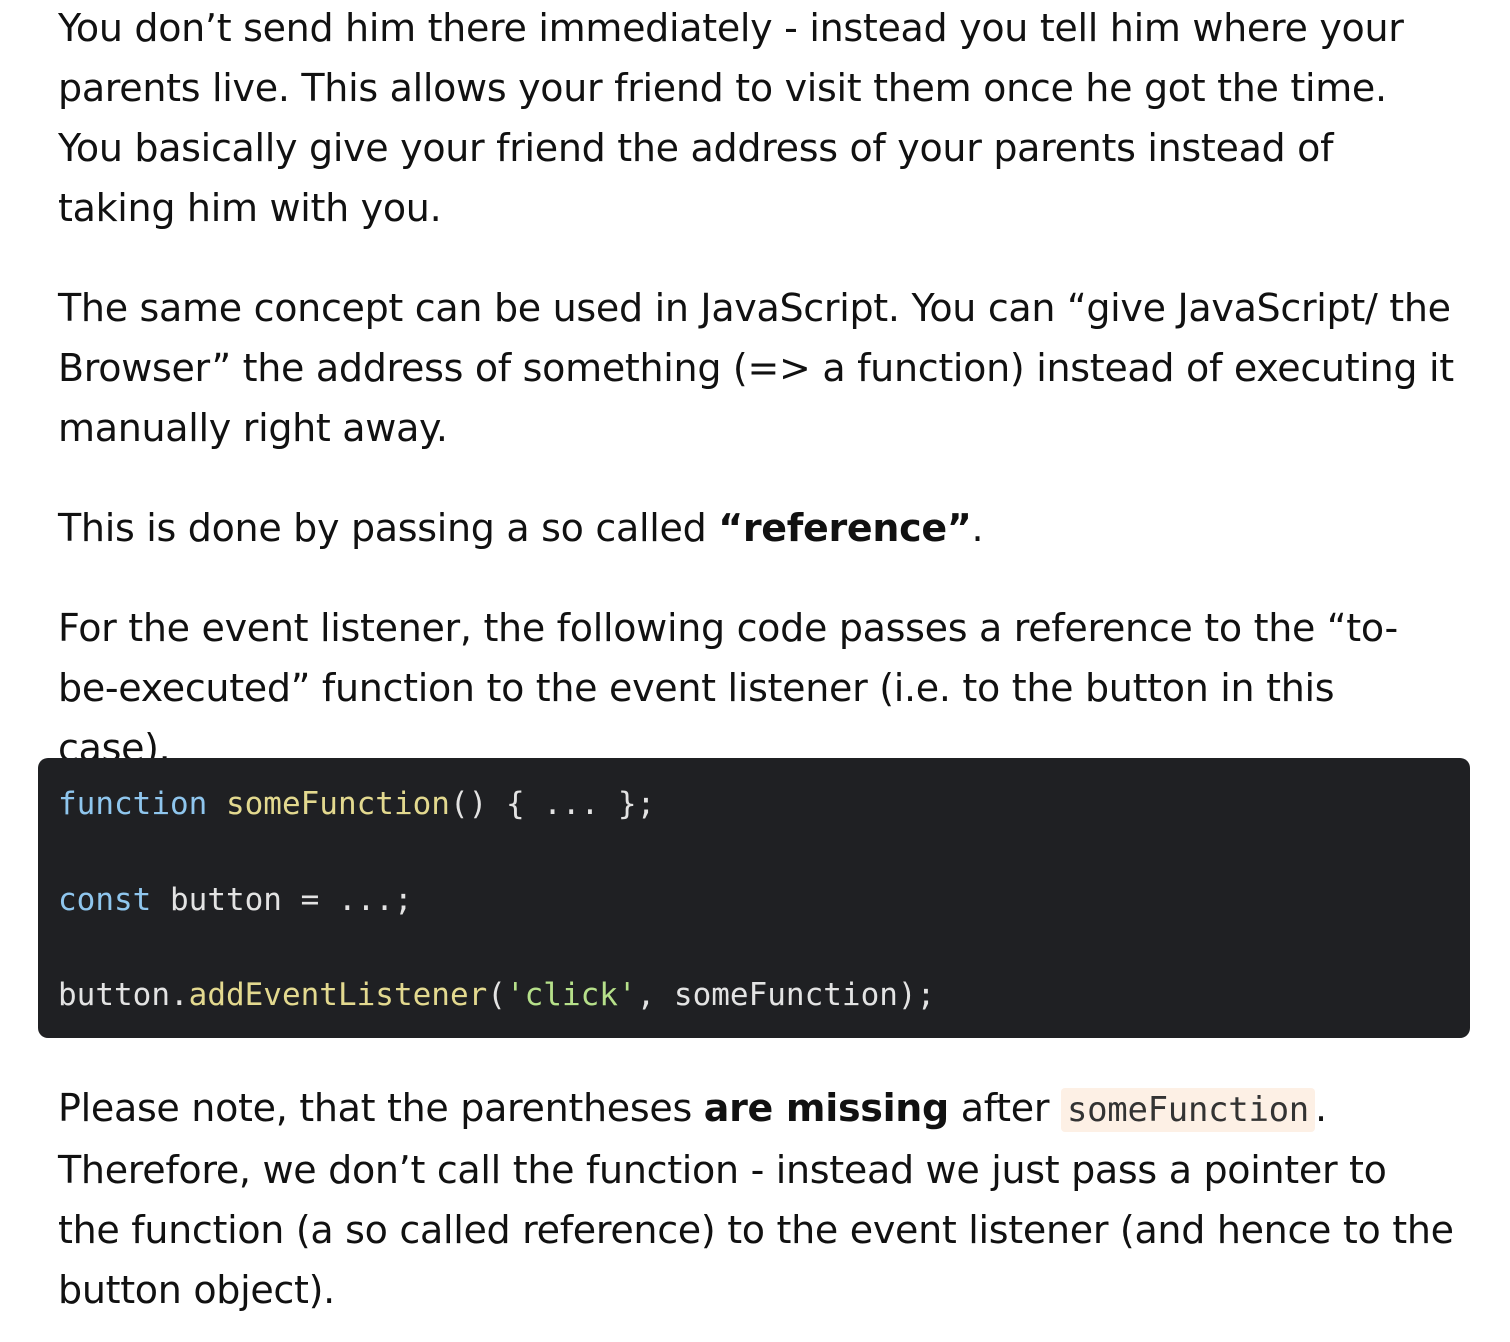 This screenshot has width=1510, height=1342. Describe the element at coordinates (826, 1108) in the screenshot. I see `bold-are-missing: are missing` at that location.